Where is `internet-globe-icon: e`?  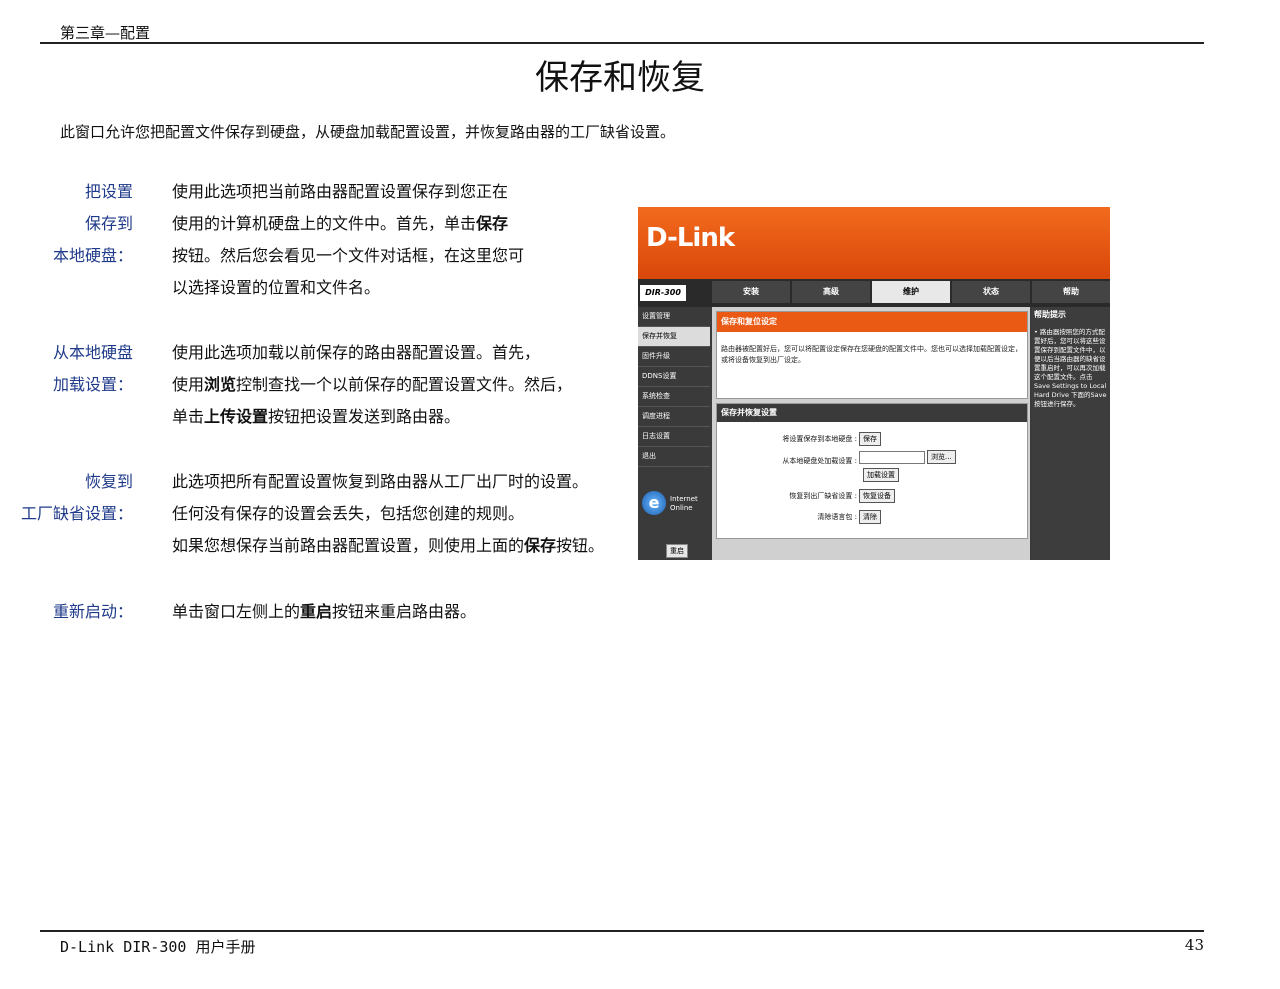 internet-globe-icon: e is located at coordinates (654, 503).